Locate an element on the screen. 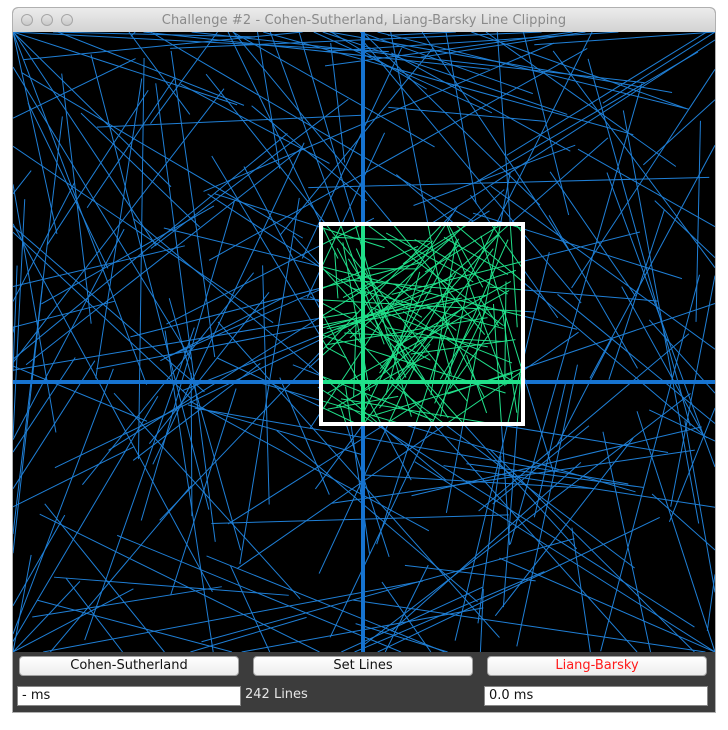 The width and height of the screenshot is (728, 730). liang-barsky-button: Liang-Barsky is located at coordinates (597, 666).